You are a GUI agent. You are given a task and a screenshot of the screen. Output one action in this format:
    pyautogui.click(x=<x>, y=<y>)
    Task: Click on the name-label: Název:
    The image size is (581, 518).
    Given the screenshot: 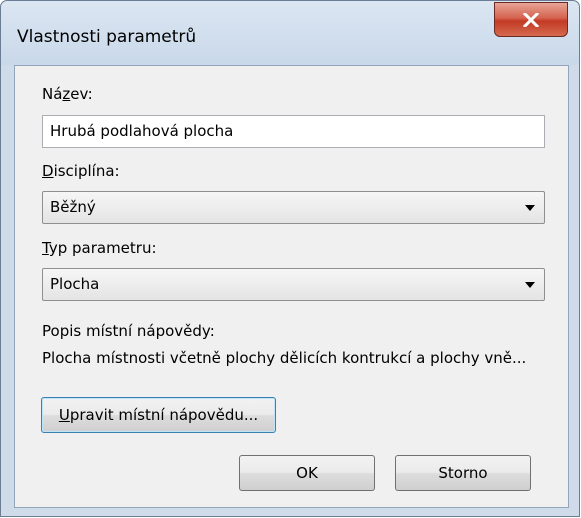 What is the action you would take?
    pyautogui.click(x=67, y=94)
    